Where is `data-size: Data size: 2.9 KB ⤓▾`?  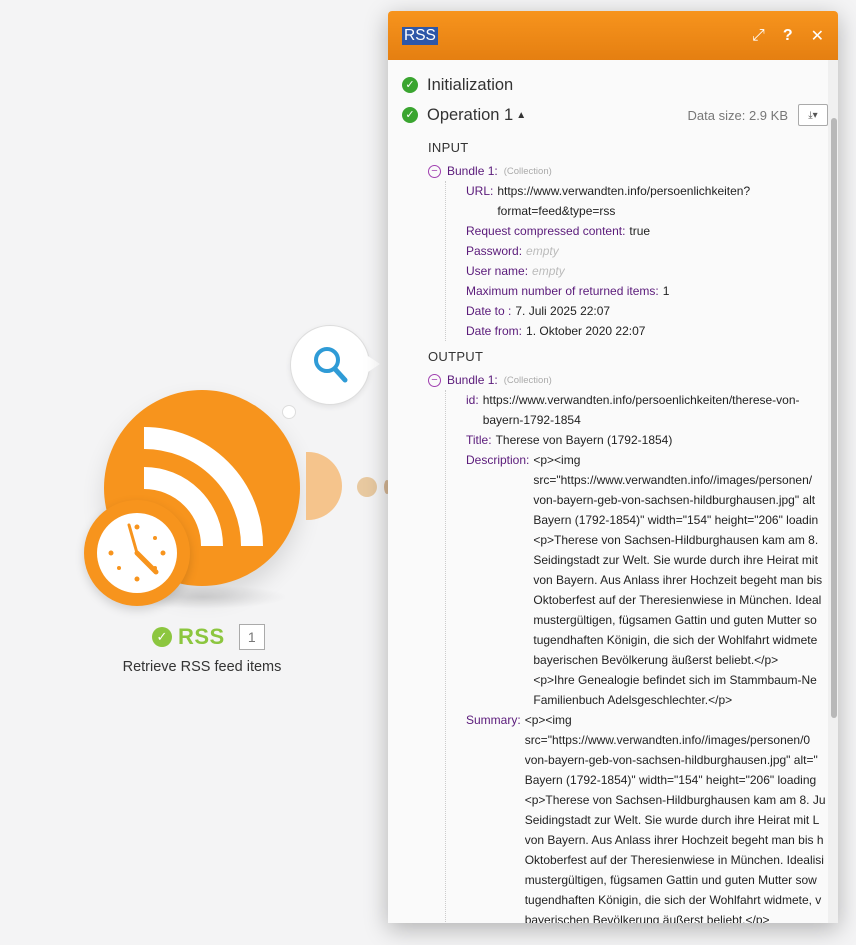 data-size: Data size: 2.9 KB ⤓▾ is located at coordinates (758, 115).